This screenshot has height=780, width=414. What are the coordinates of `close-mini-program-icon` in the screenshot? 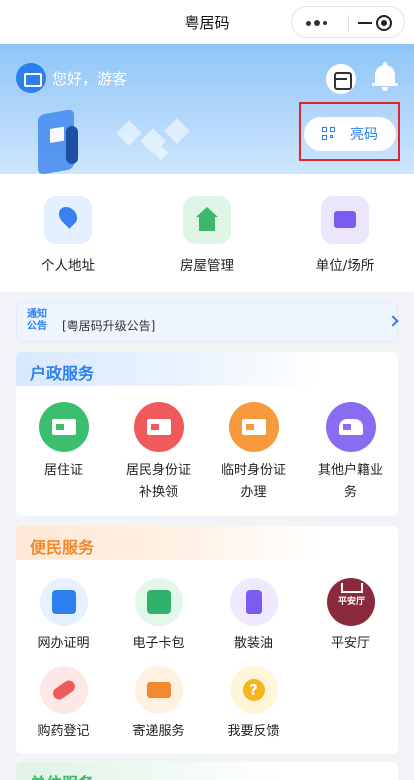 It's located at (384, 23).